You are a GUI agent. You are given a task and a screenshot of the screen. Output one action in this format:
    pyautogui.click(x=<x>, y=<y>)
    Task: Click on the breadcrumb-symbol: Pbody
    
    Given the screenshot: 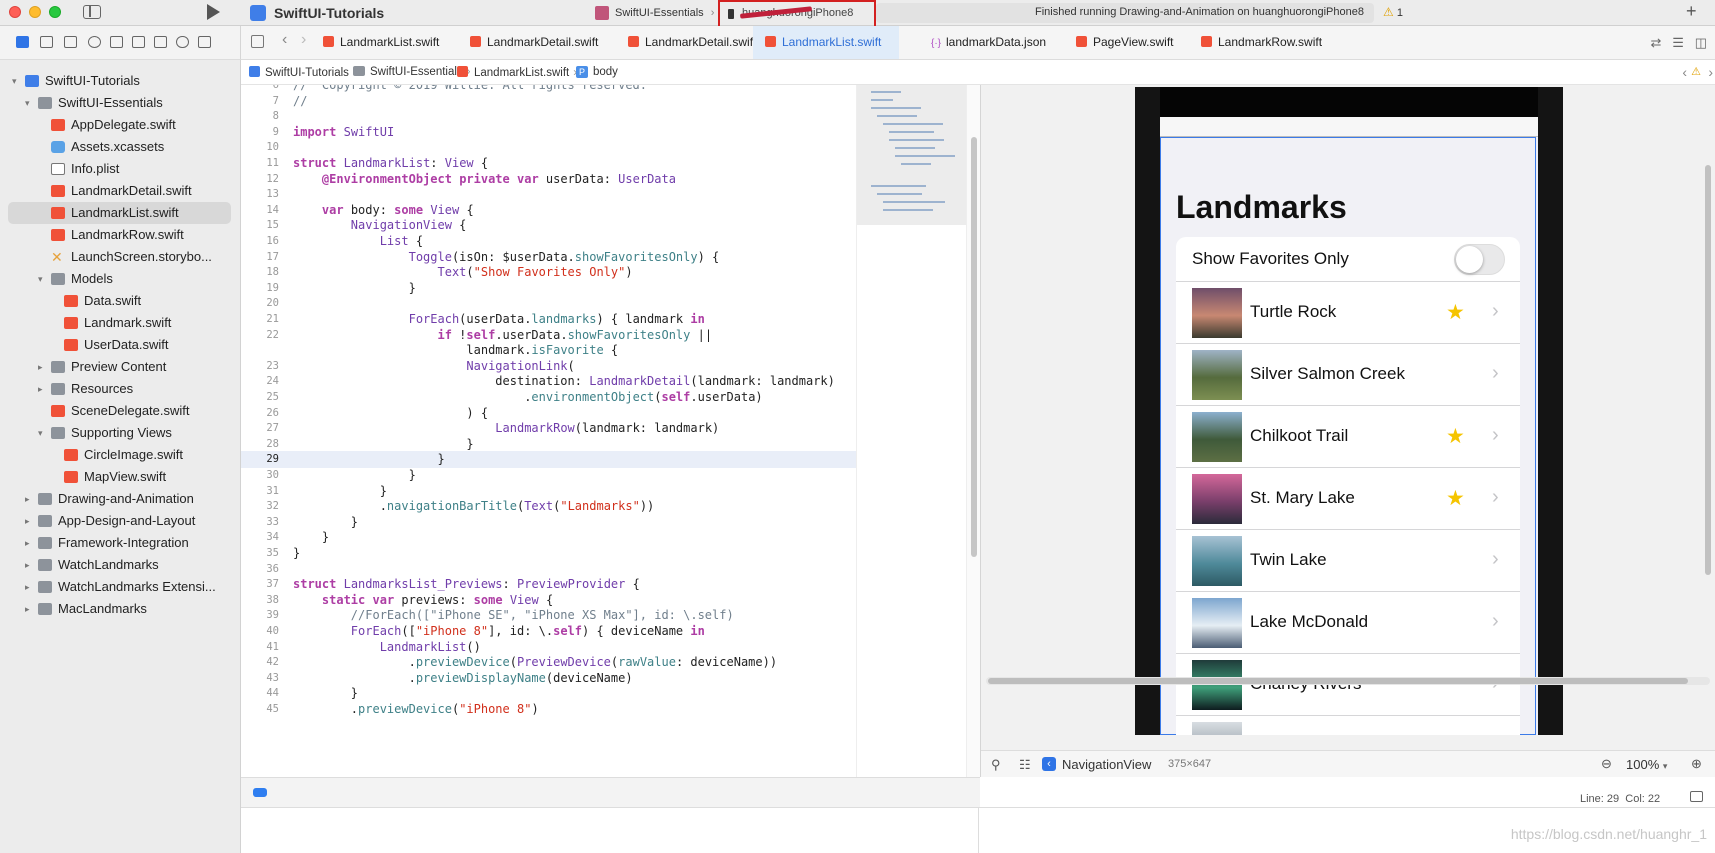 What is the action you would take?
    pyautogui.click(x=597, y=72)
    